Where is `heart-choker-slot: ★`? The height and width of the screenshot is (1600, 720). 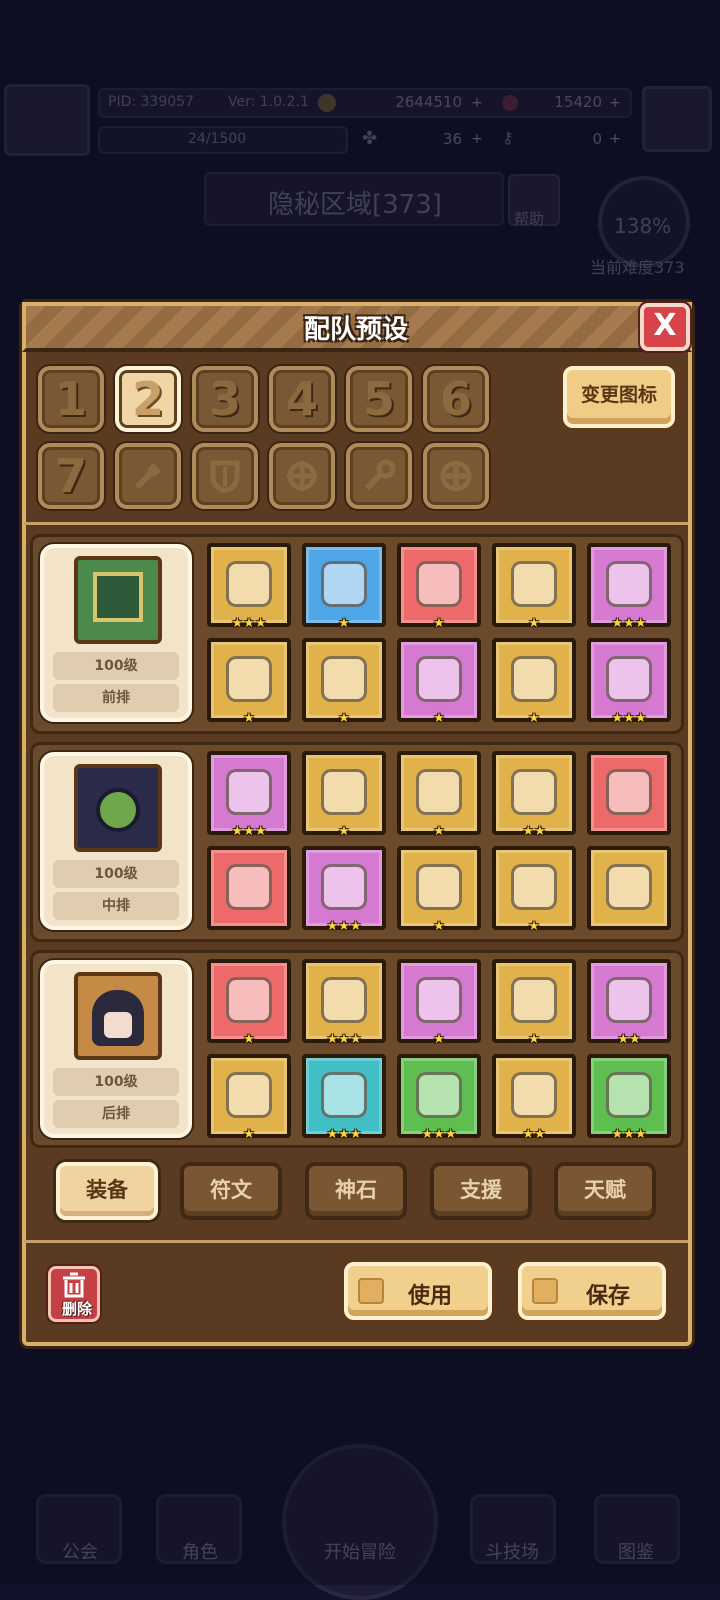 heart-choker-slot: ★ is located at coordinates (439, 1002).